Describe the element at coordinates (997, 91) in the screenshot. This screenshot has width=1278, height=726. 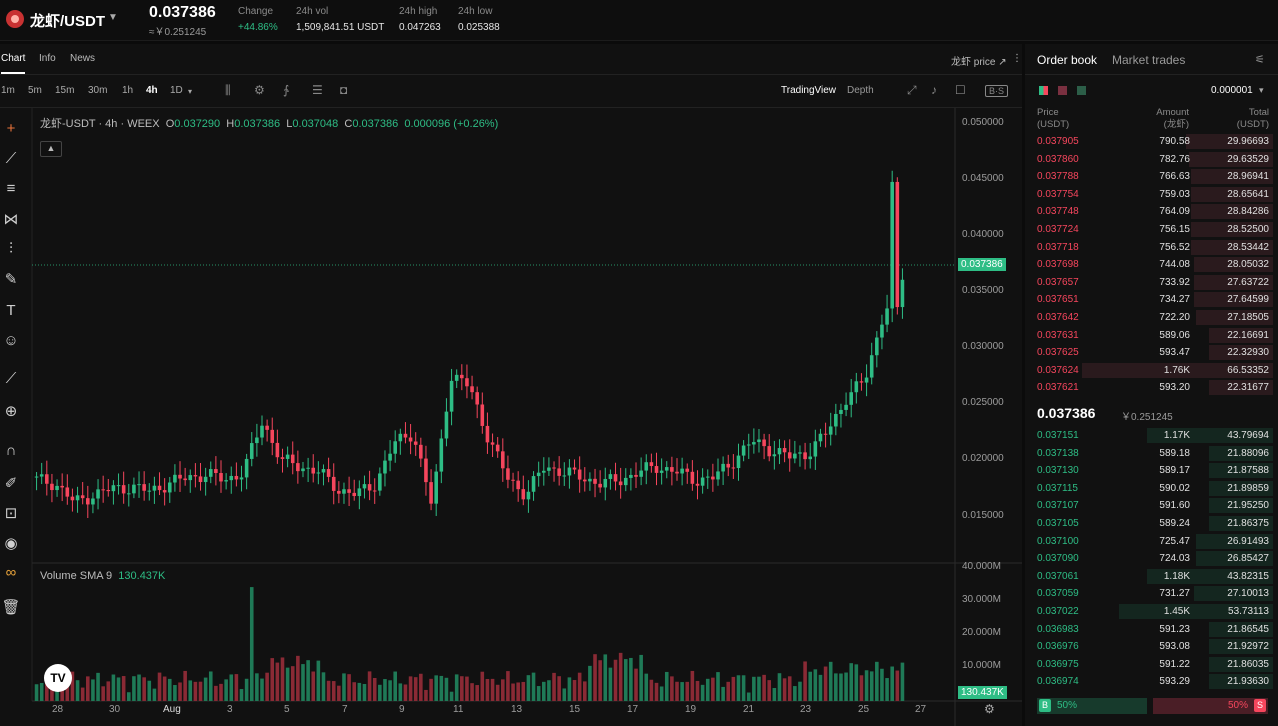
I see `compare-icon: B·S` at that location.